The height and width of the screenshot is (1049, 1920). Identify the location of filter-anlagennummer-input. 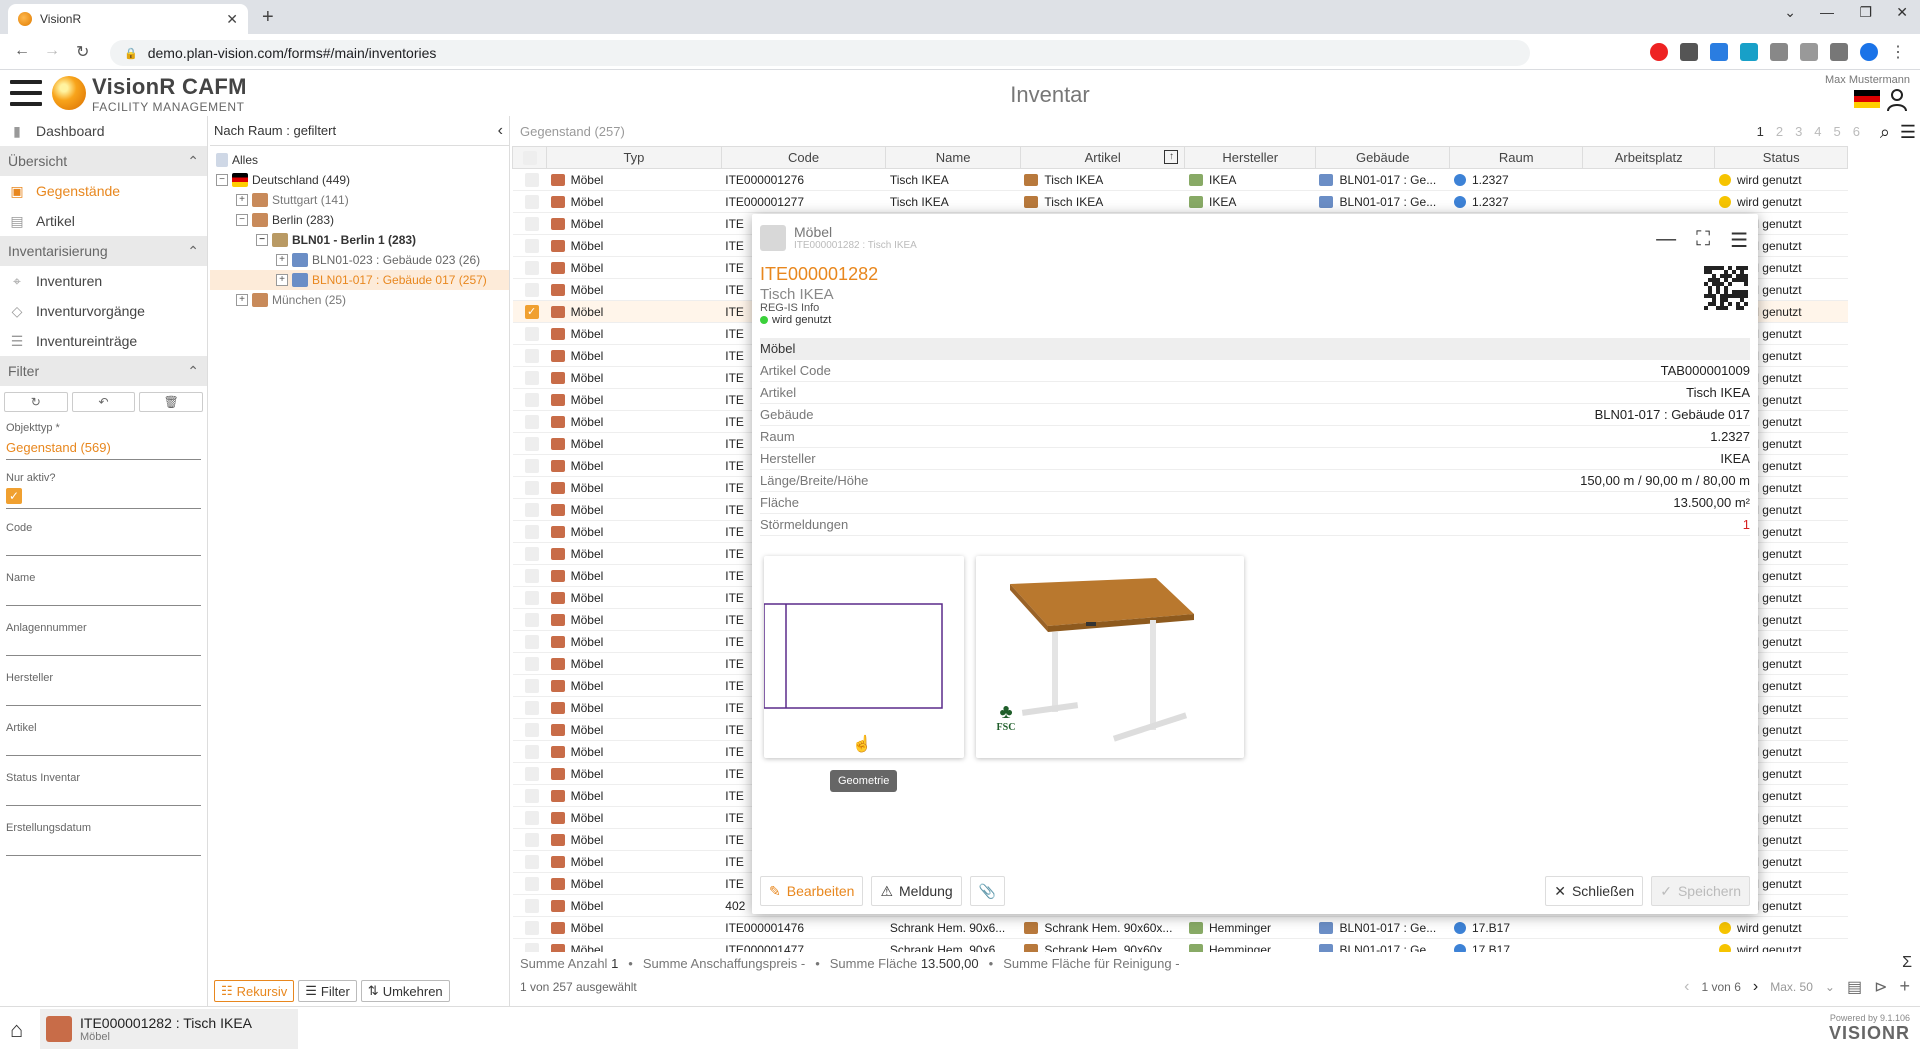
(103, 647).